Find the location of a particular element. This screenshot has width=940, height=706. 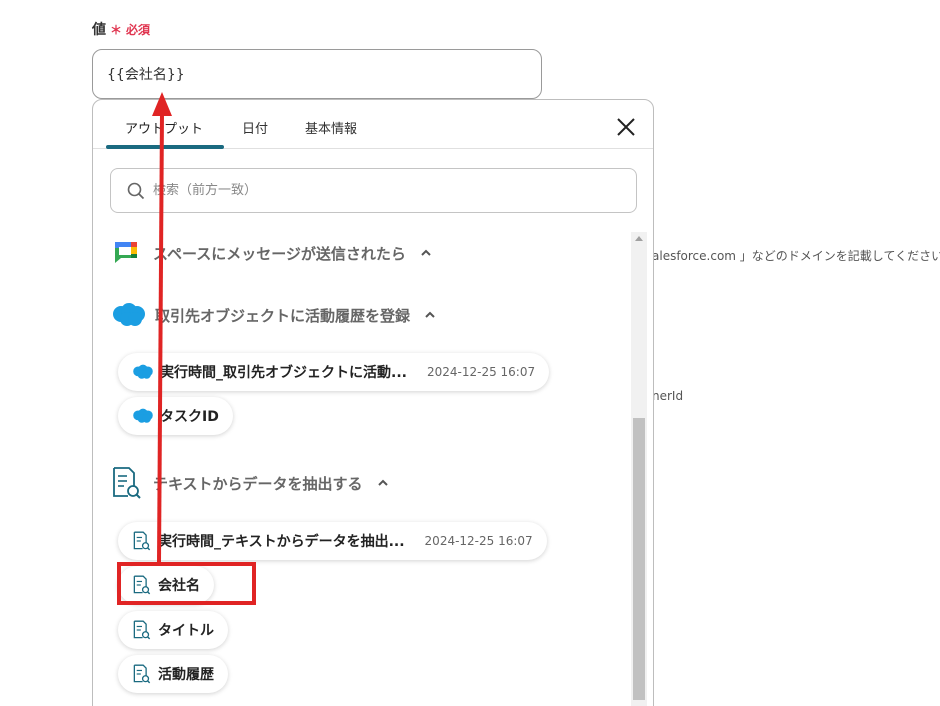

search-input is located at coordinates (373, 190).